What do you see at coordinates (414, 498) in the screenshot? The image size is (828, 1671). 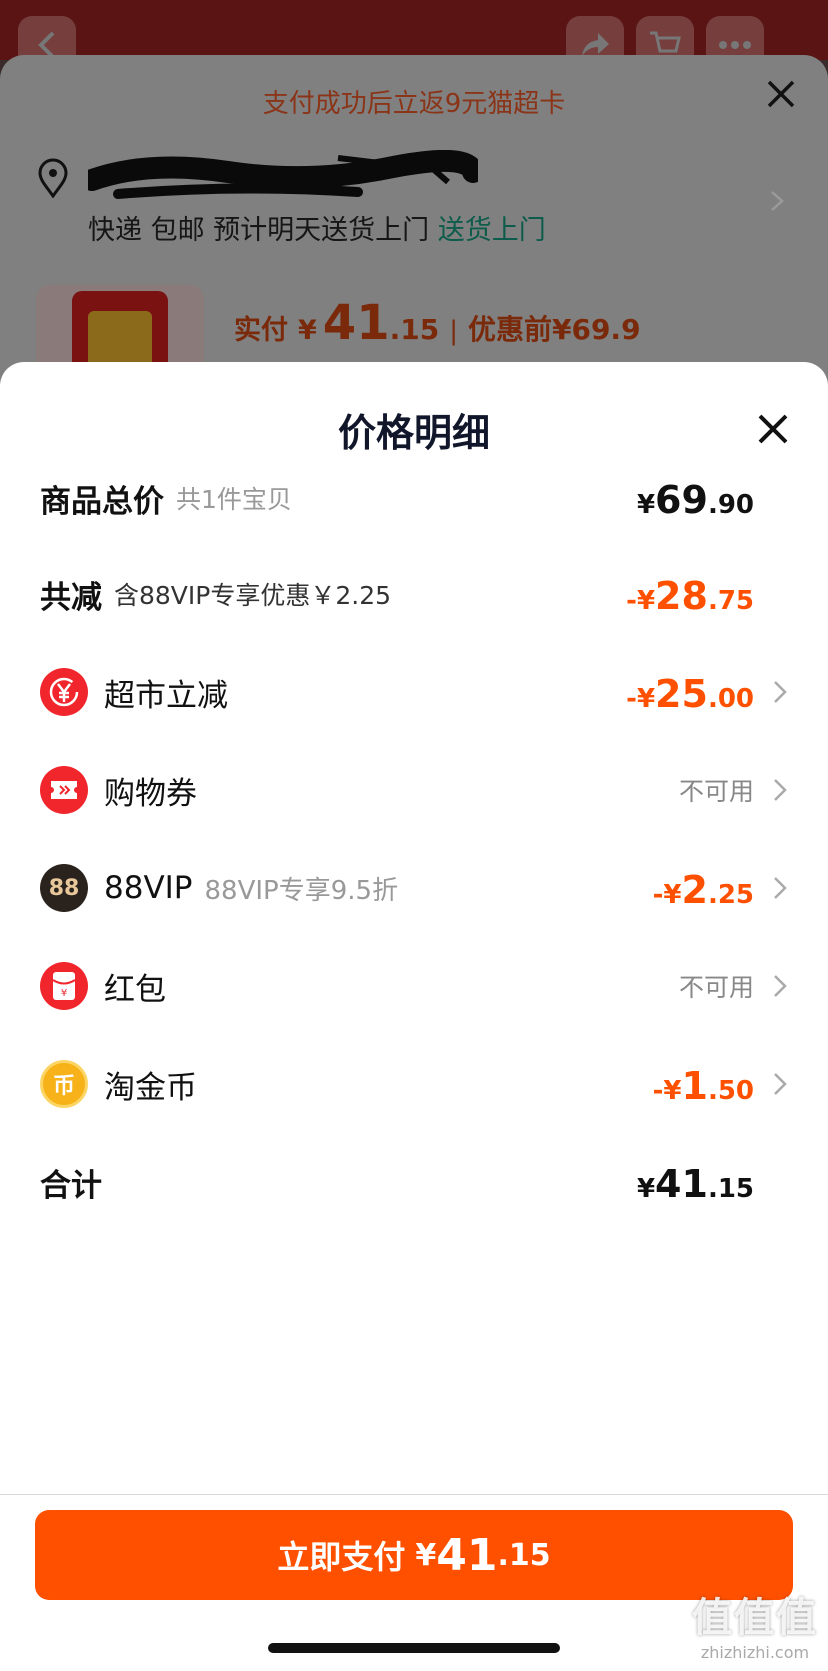 I see `row-total-price: 商品总价 共1件宝贝 ¥ 69 .90` at bounding box center [414, 498].